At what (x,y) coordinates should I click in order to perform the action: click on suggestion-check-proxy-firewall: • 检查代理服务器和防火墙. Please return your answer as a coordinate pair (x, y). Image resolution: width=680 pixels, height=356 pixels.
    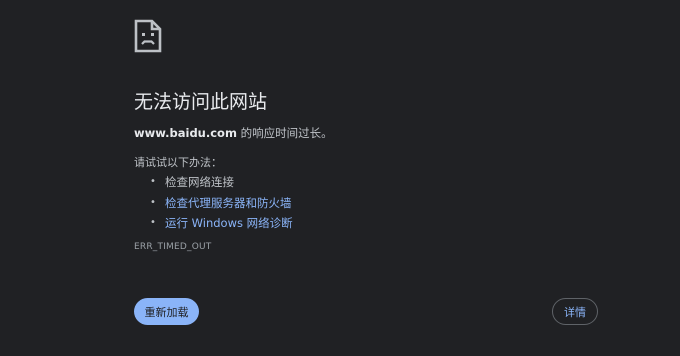
    Looking at the image, I should click on (221, 203).